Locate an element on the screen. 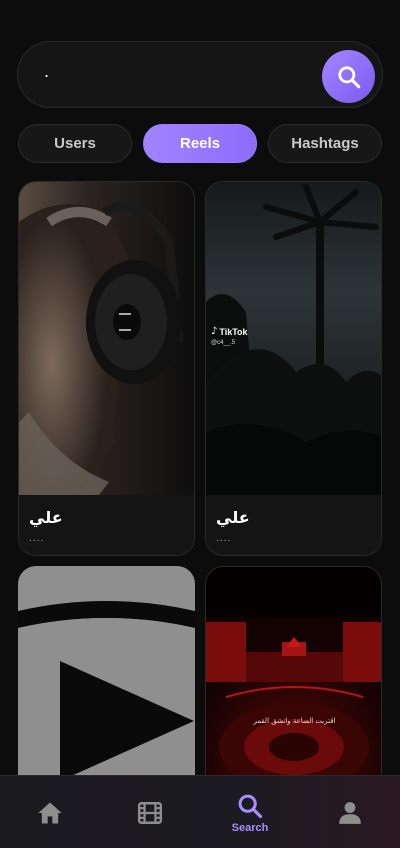  tab-reels: Reels is located at coordinates (200, 143).